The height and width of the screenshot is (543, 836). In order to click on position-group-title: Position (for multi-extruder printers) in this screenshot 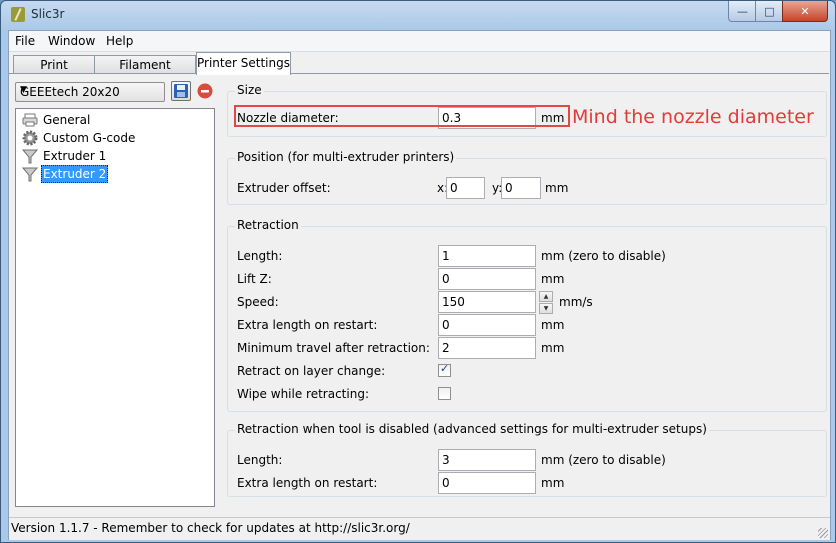, I will do `click(346, 157)`.